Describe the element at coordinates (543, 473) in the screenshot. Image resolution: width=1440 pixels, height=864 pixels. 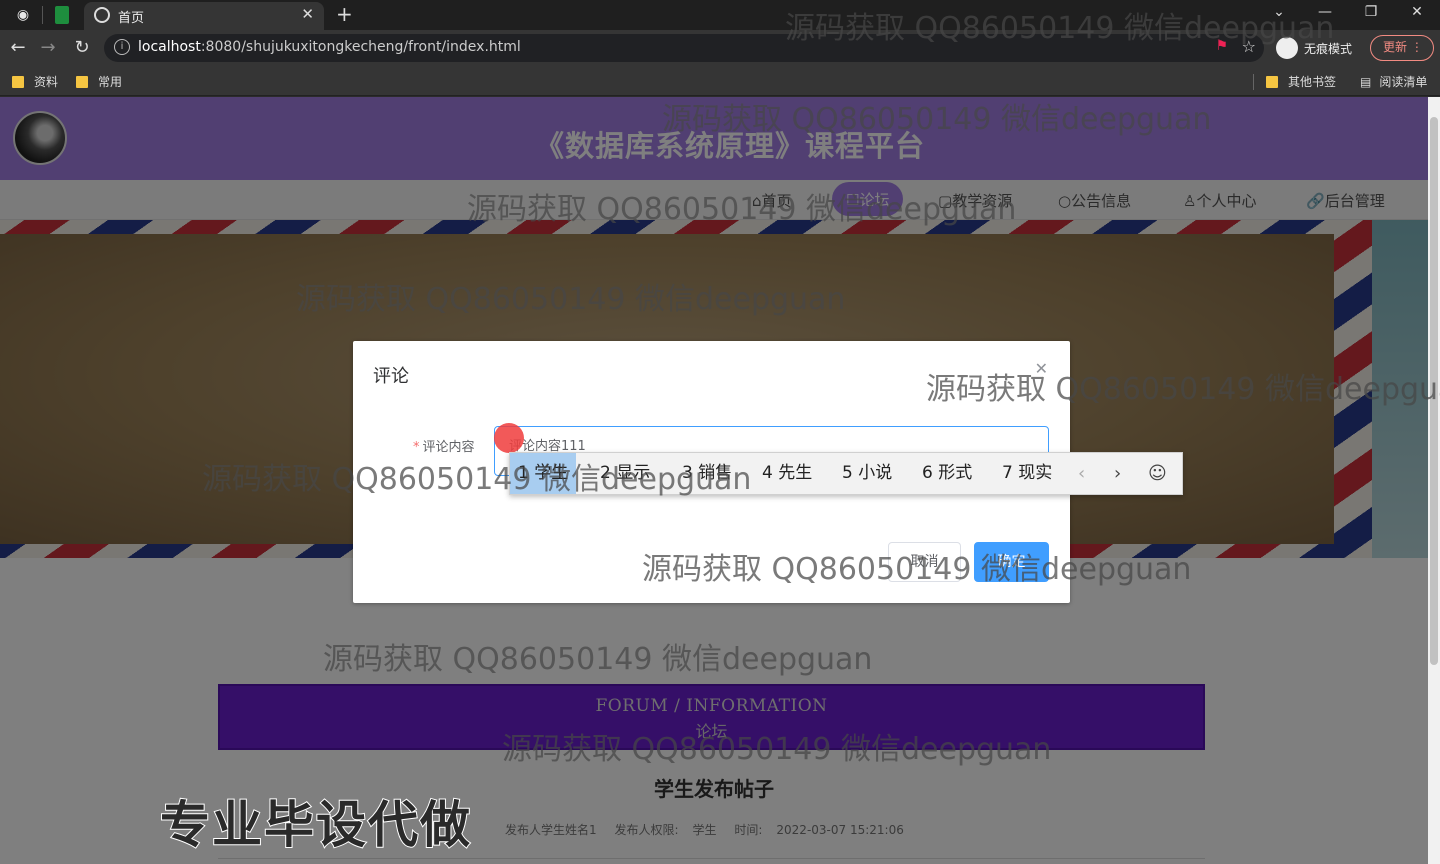
I see `ime-candidate: 1 学生` at that location.